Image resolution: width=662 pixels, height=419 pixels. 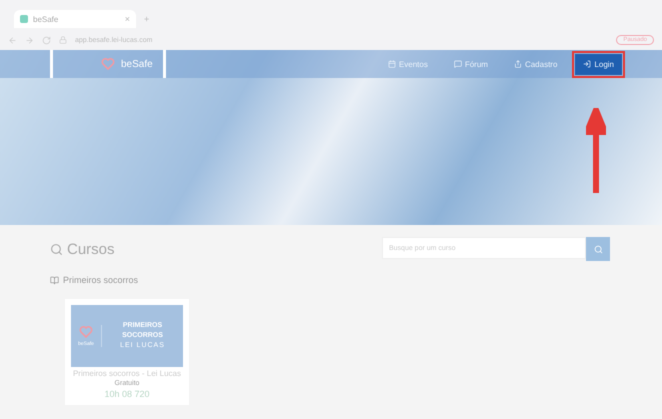 What do you see at coordinates (458, 64) in the screenshot?
I see `chat-icon` at bounding box center [458, 64].